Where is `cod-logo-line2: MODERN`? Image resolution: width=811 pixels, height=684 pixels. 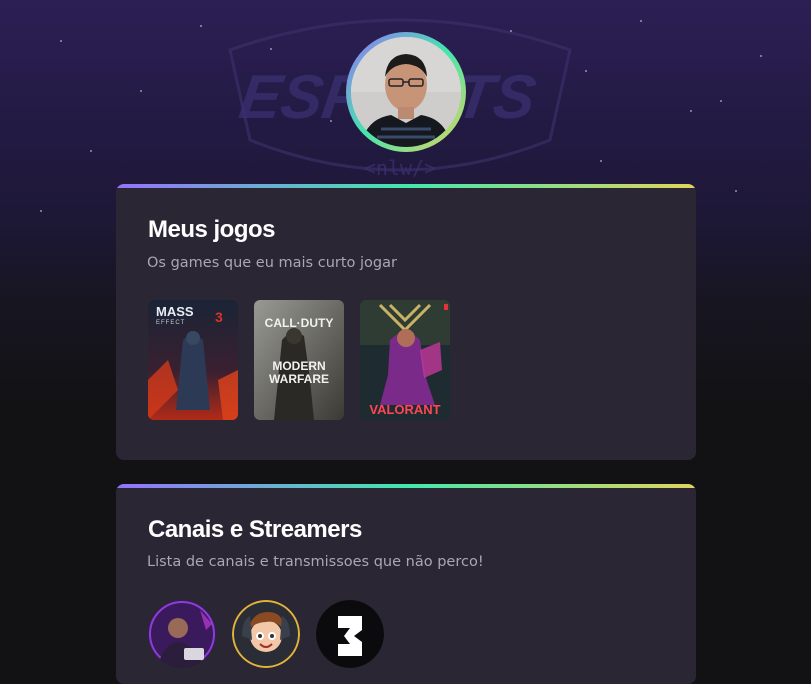
cod-logo-line2: MODERN is located at coordinates (298, 366).